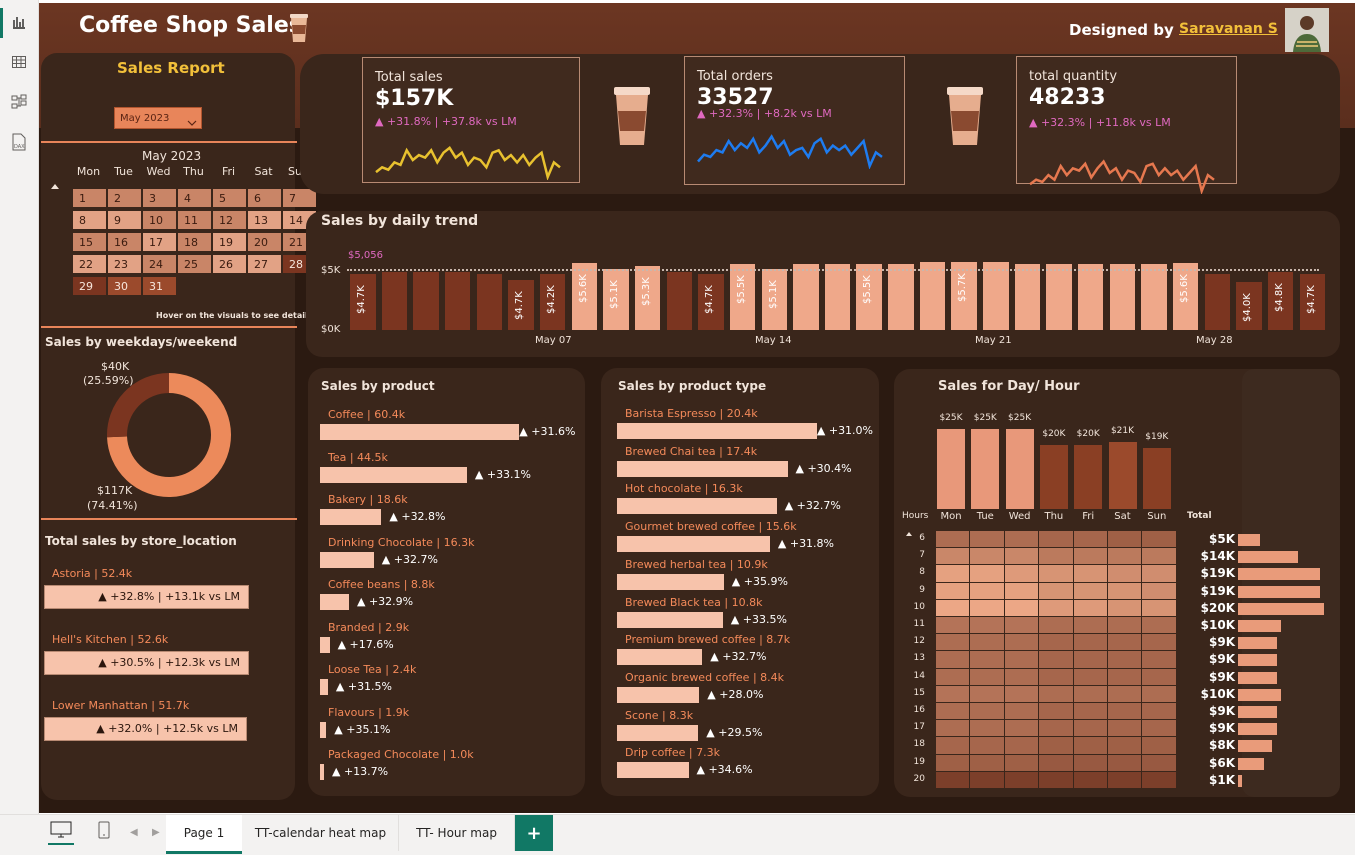  What do you see at coordinates (146, 663) in the screenshot?
I see `store-bar: ▲ +30.5% | +12.3k vs LM` at bounding box center [146, 663].